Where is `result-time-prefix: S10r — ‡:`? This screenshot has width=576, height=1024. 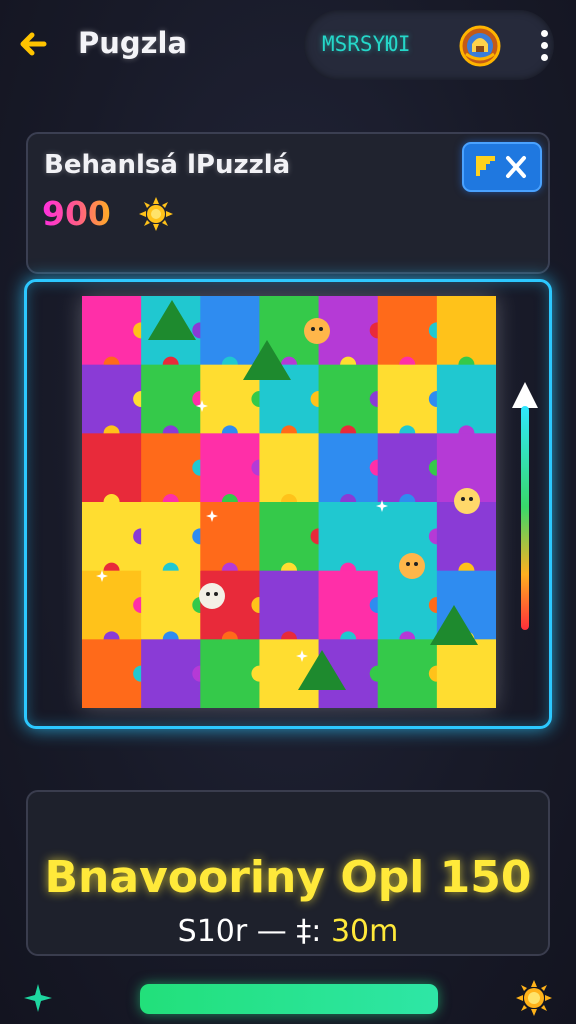 result-time-prefix: S10r — ‡: is located at coordinates (254, 931).